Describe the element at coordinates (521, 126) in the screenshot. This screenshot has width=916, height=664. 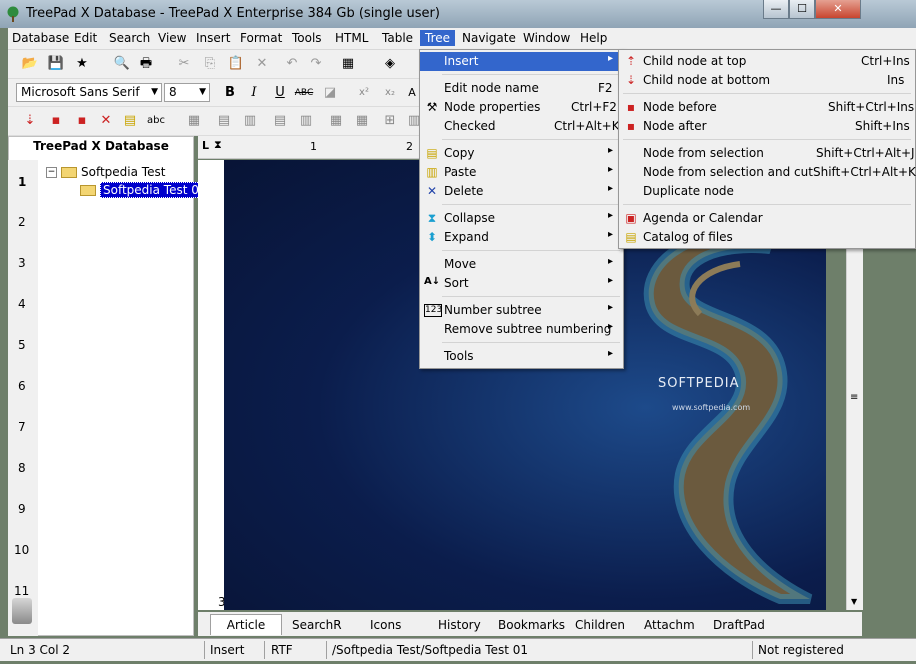
I see `menu-item-checked: Checked Ctrl+Alt+K` at that location.